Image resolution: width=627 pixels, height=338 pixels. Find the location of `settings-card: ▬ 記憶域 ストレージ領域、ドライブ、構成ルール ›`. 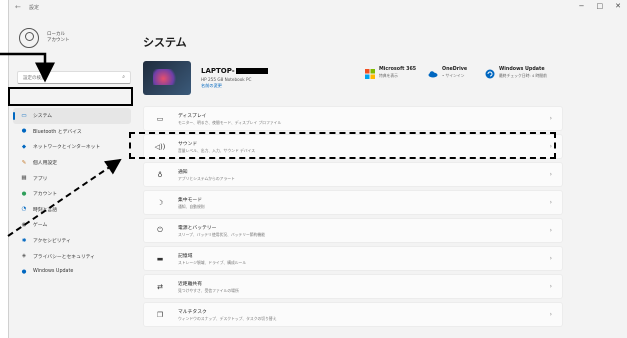

settings-card: ▬ 記憶域 ストレージ領域、ドライブ、構成ルール › is located at coordinates (353, 258).